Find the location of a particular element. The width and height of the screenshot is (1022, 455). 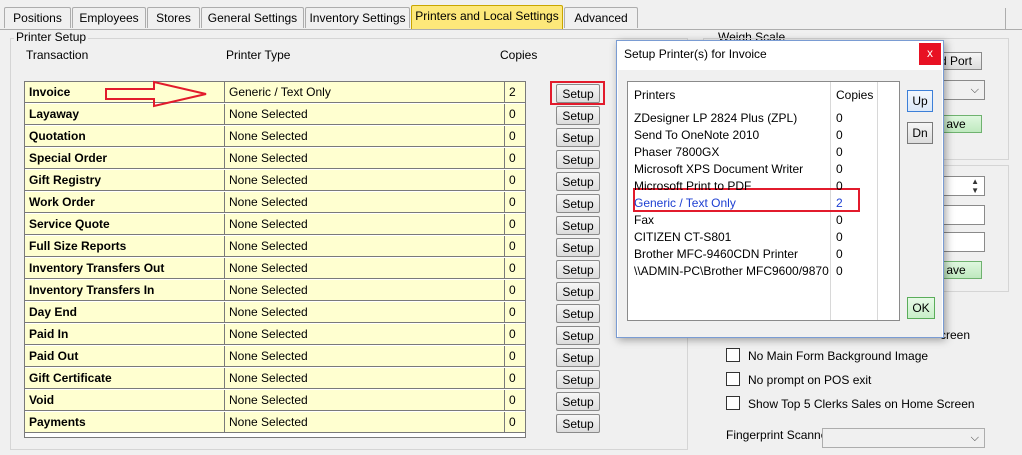

move-down-button: Dn is located at coordinates (920, 133).